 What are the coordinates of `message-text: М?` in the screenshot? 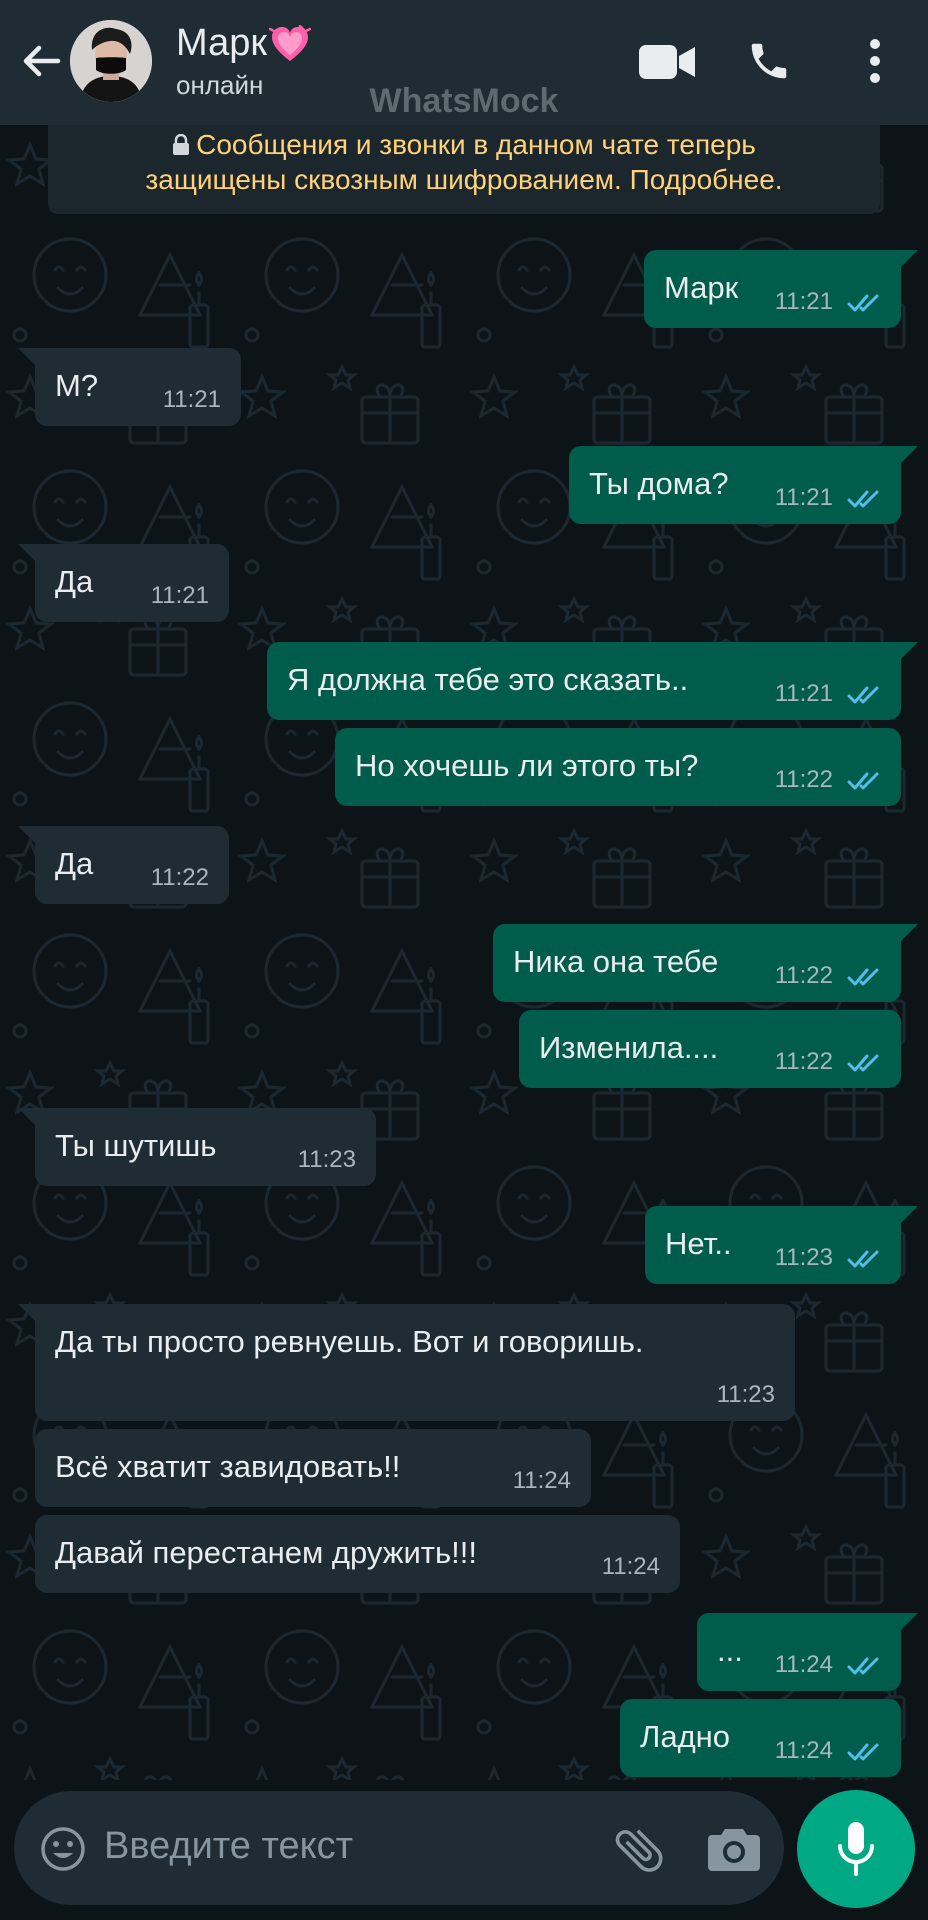 It's located at (77, 385).